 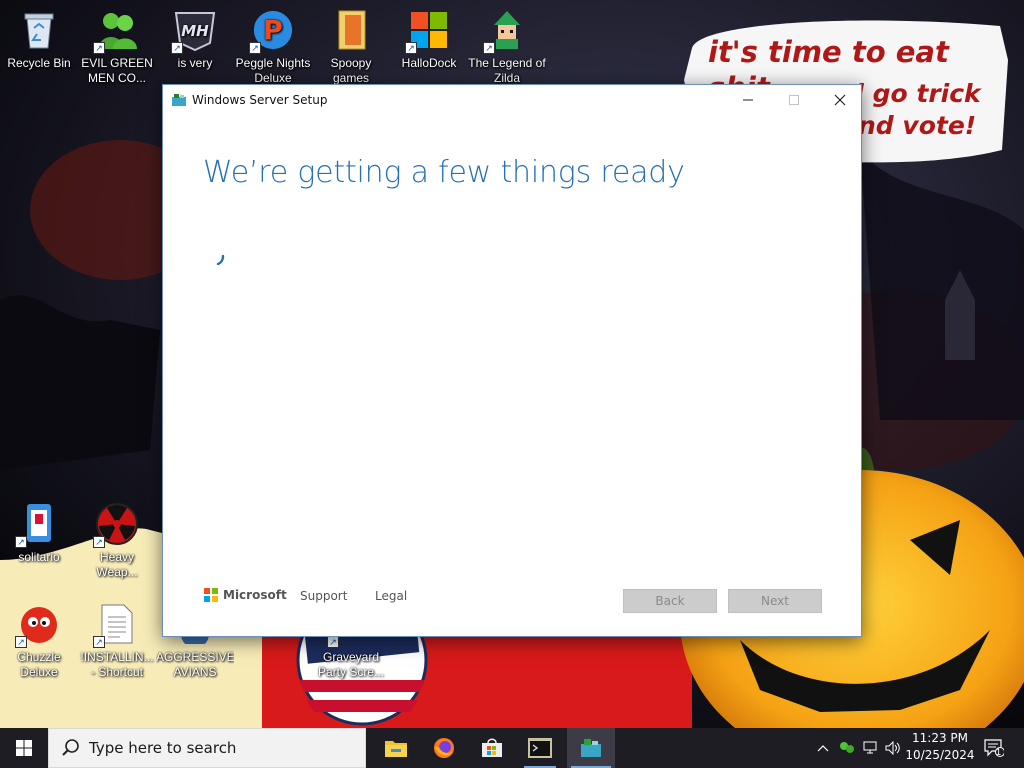 I want to click on close-icon, so click(x=840, y=100).